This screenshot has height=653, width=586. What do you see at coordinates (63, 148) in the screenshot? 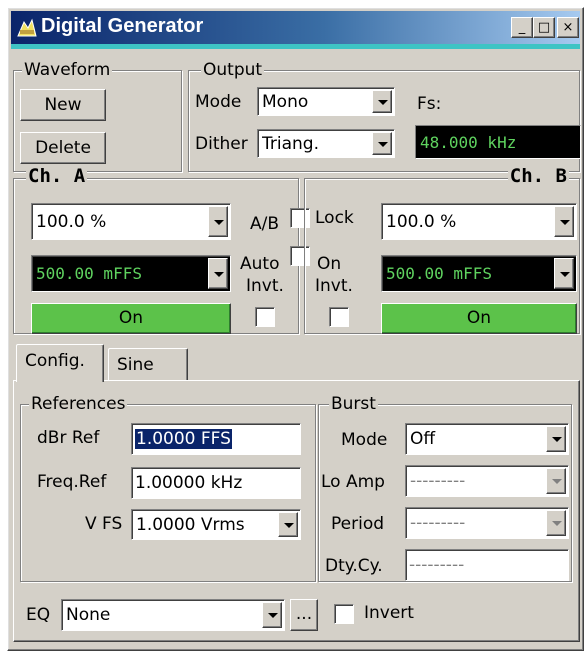
I see `delete-button: Delete` at bounding box center [63, 148].